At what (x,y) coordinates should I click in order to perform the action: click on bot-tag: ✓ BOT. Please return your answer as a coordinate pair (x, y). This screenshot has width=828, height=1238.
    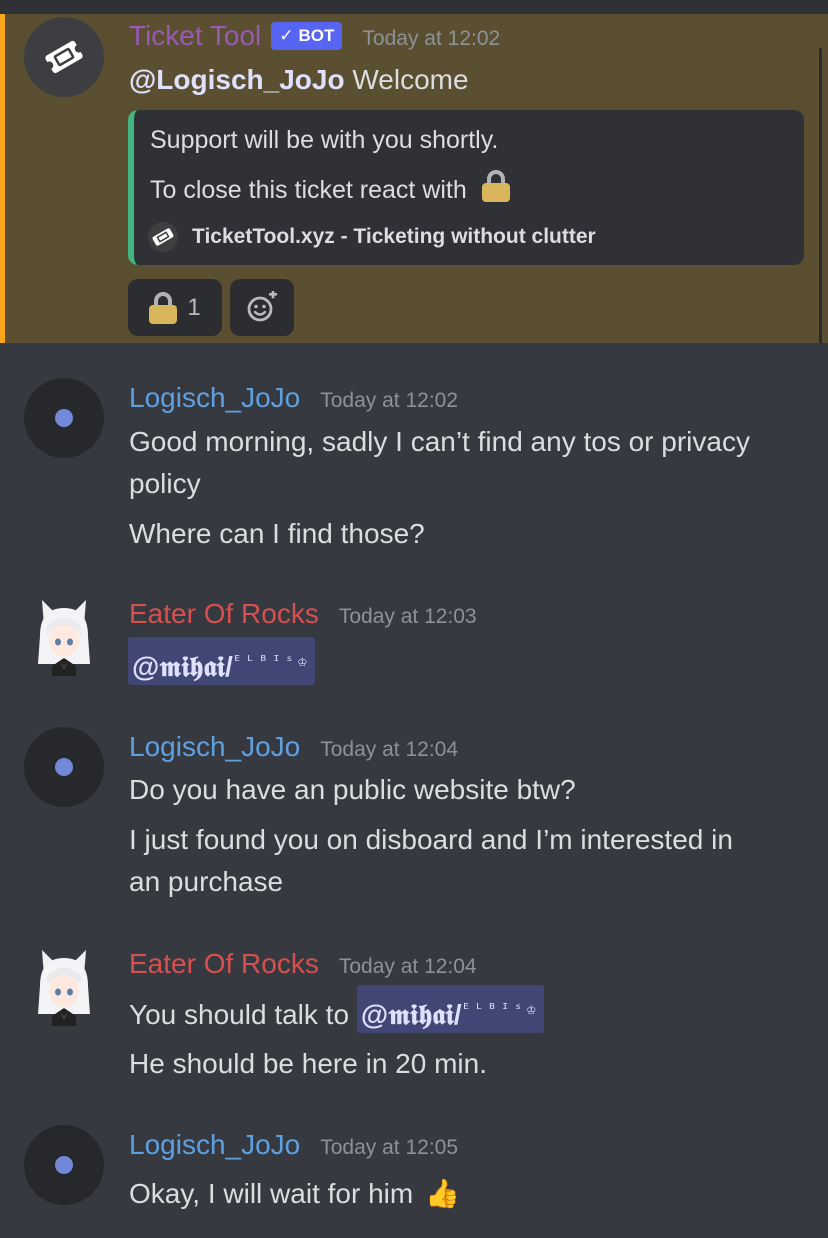
    Looking at the image, I should click on (307, 36).